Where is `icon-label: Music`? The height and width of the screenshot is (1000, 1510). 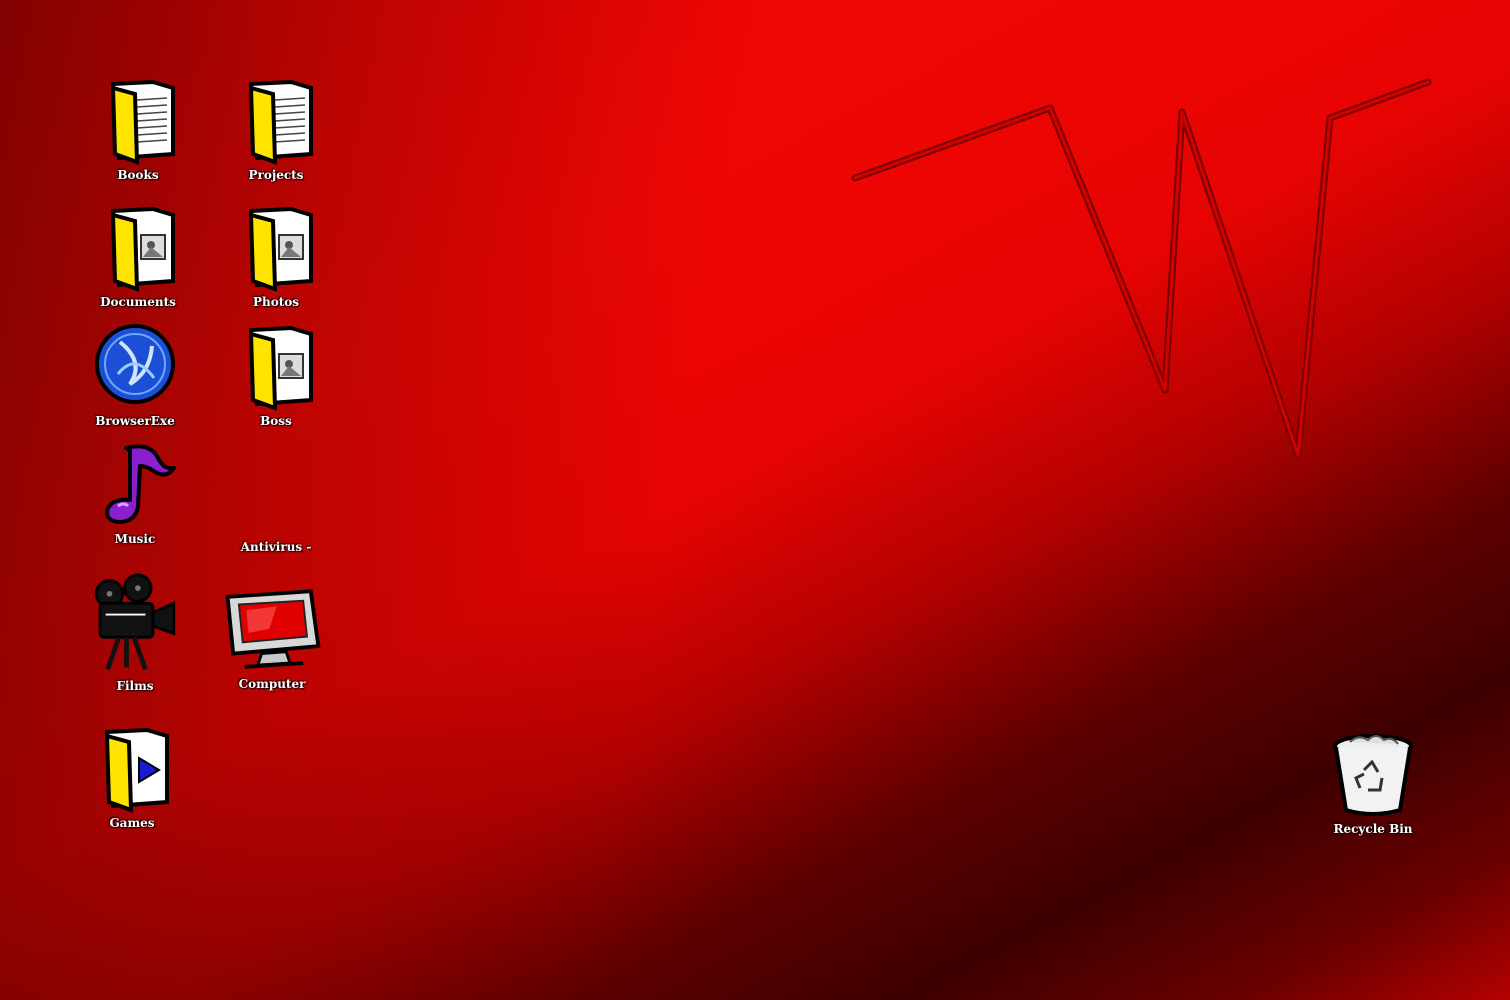 icon-label: Music is located at coordinates (135, 539).